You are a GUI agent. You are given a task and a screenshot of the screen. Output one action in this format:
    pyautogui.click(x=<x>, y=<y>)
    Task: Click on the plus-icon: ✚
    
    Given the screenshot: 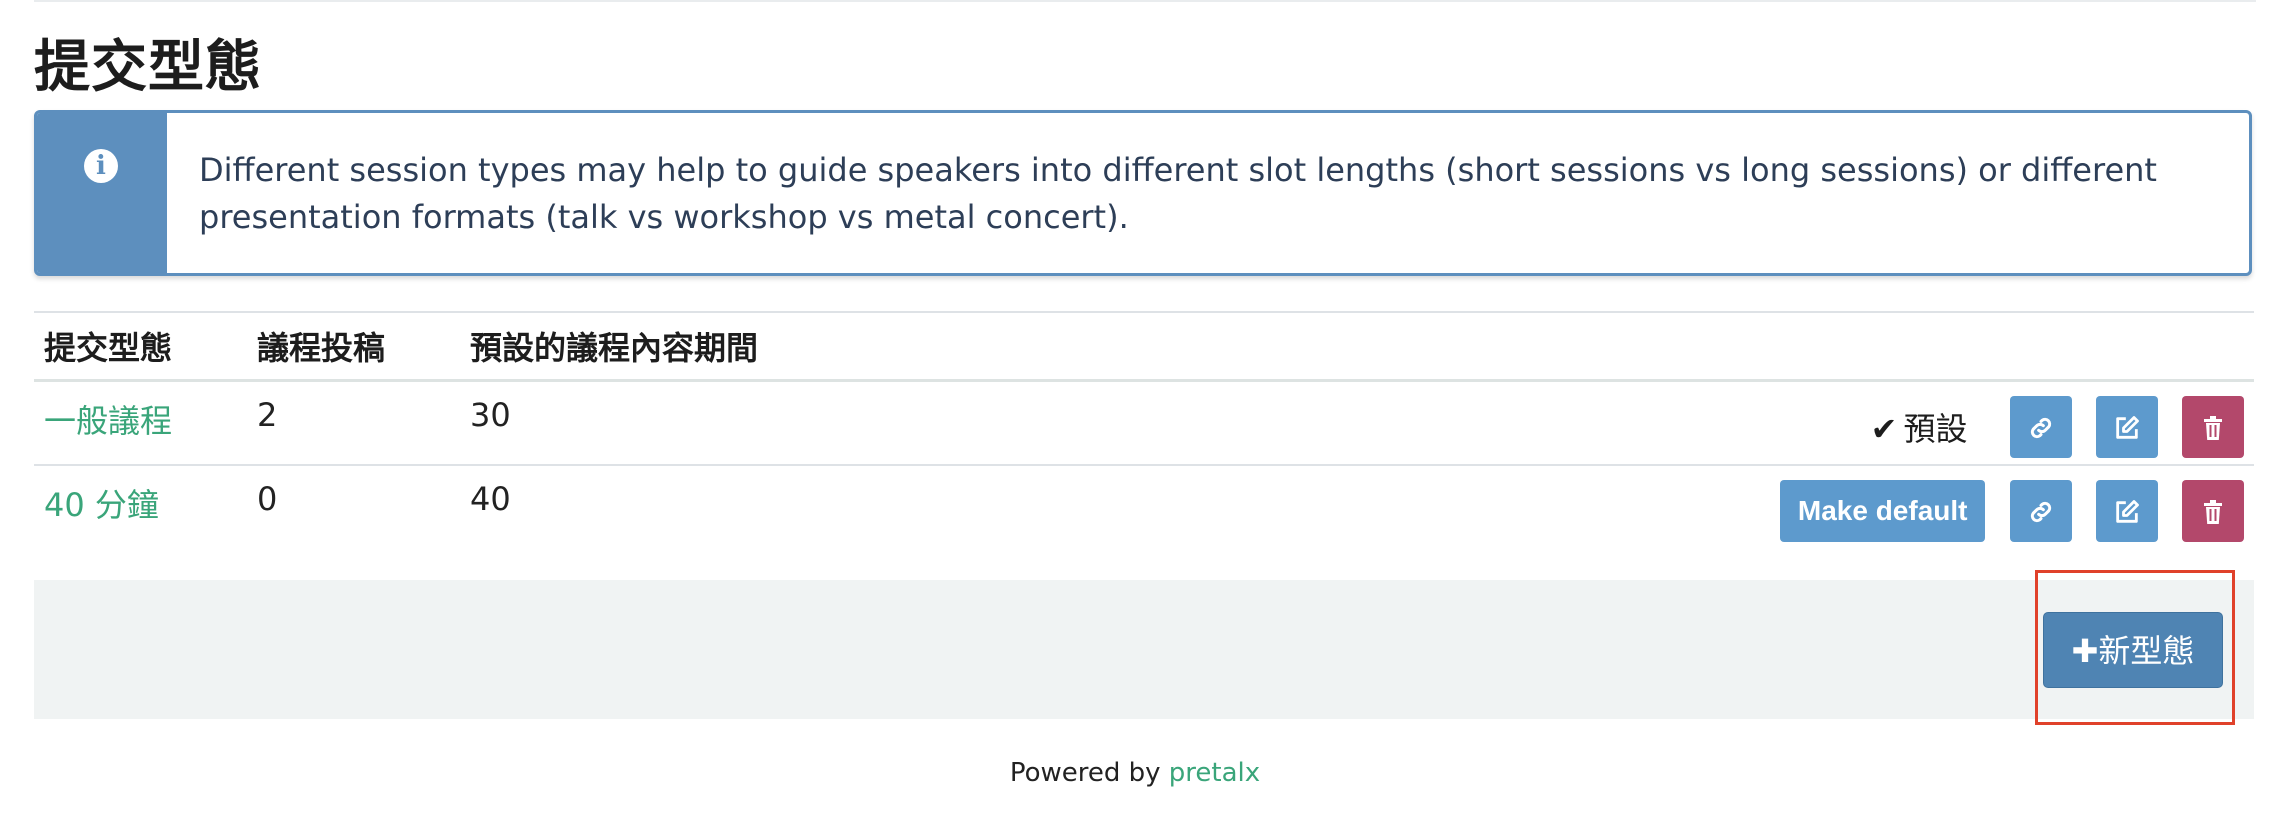 What is the action you would take?
    pyautogui.click(x=2085, y=651)
    